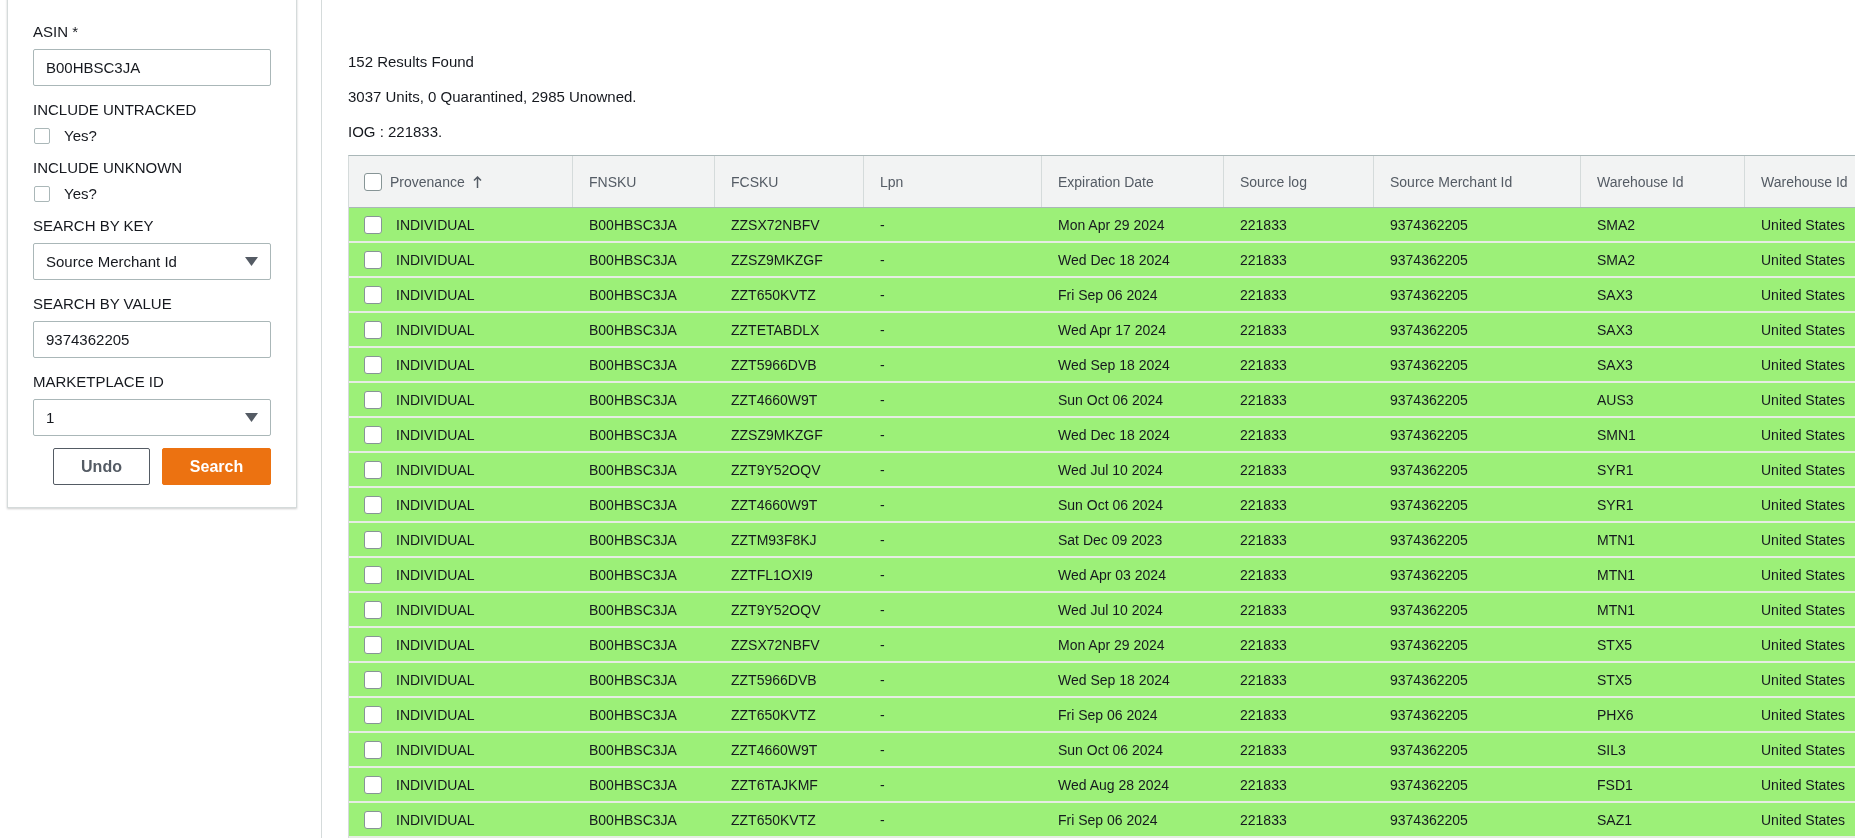  Describe the element at coordinates (1102, 400) in the screenshot. I see `table-row: INDIVIDUAL B00HBSC3JA ZZT4660W9T - Sun Oct 06 2024 221833 9374362205 AUS3 United States` at that location.